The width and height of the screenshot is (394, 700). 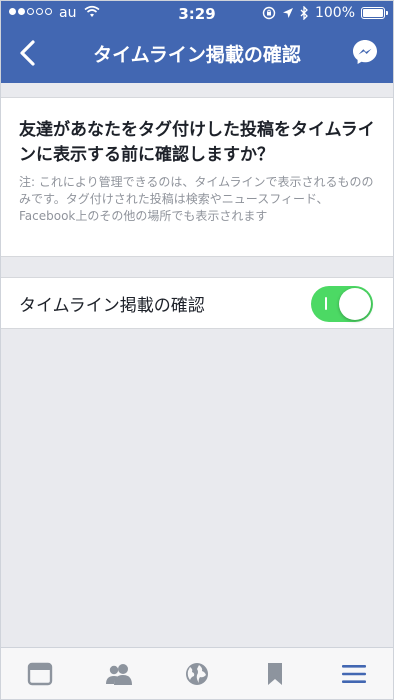 I want to click on messenger-icon, so click(x=365, y=52).